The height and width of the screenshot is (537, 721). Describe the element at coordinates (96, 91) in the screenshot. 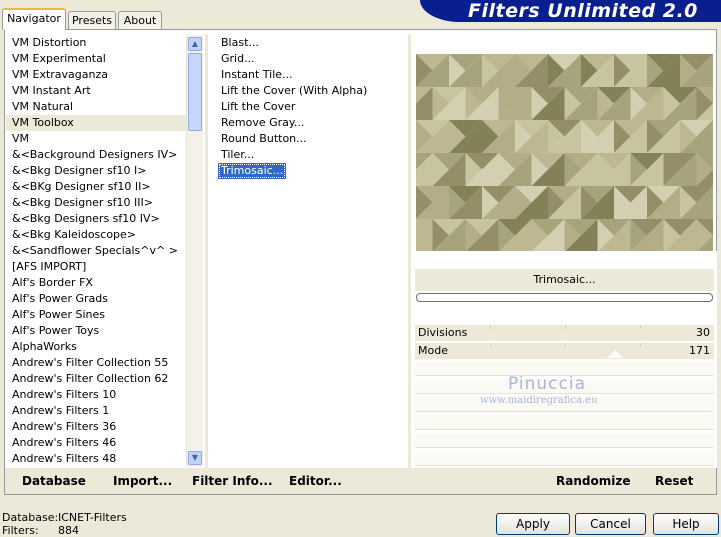

I see `category-item: VM Instant Art` at that location.